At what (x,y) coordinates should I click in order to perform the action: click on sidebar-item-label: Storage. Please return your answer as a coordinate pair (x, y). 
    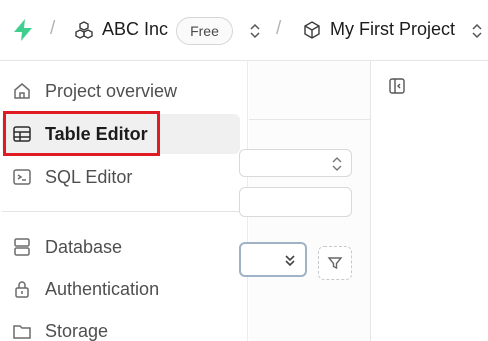
    Looking at the image, I should click on (77, 331).